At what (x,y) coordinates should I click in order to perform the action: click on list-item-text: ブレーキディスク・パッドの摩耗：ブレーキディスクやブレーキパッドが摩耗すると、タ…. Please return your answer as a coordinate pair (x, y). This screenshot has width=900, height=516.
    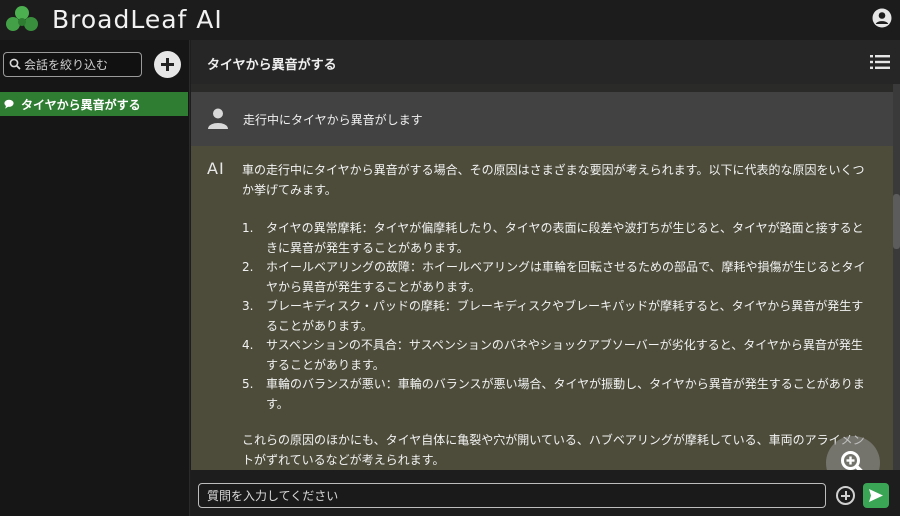
    Looking at the image, I should click on (565, 316).